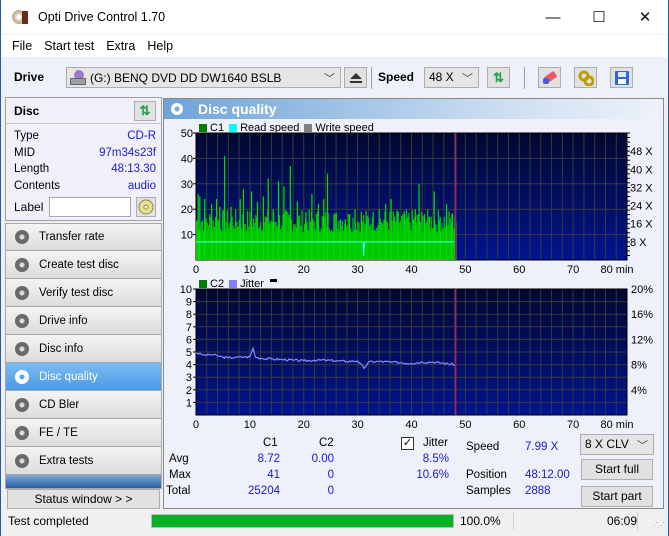 The image size is (669, 536). I want to click on y2-tick-label: 32 X, so click(641, 188).